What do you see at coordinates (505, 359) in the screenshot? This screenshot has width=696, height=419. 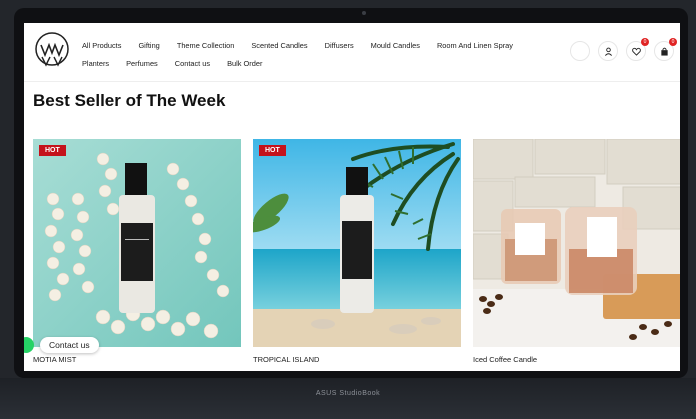 I see `product-name: Iced Coffee Candle` at bounding box center [505, 359].